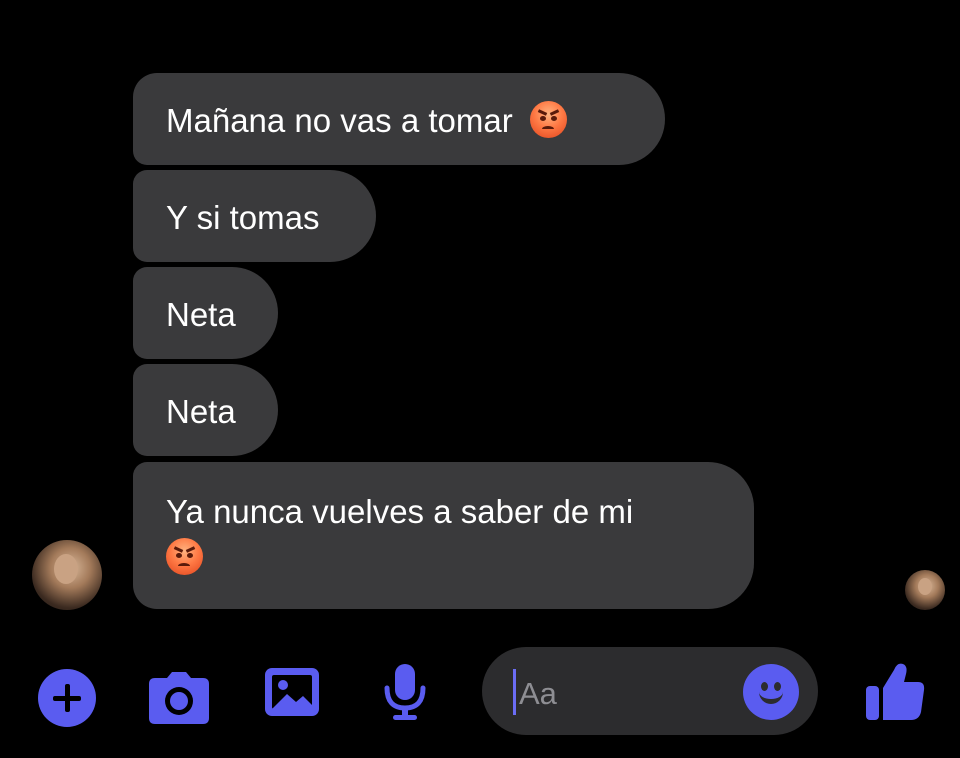  What do you see at coordinates (514, 692) in the screenshot?
I see `text-cursor` at bounding box center [514, 692].